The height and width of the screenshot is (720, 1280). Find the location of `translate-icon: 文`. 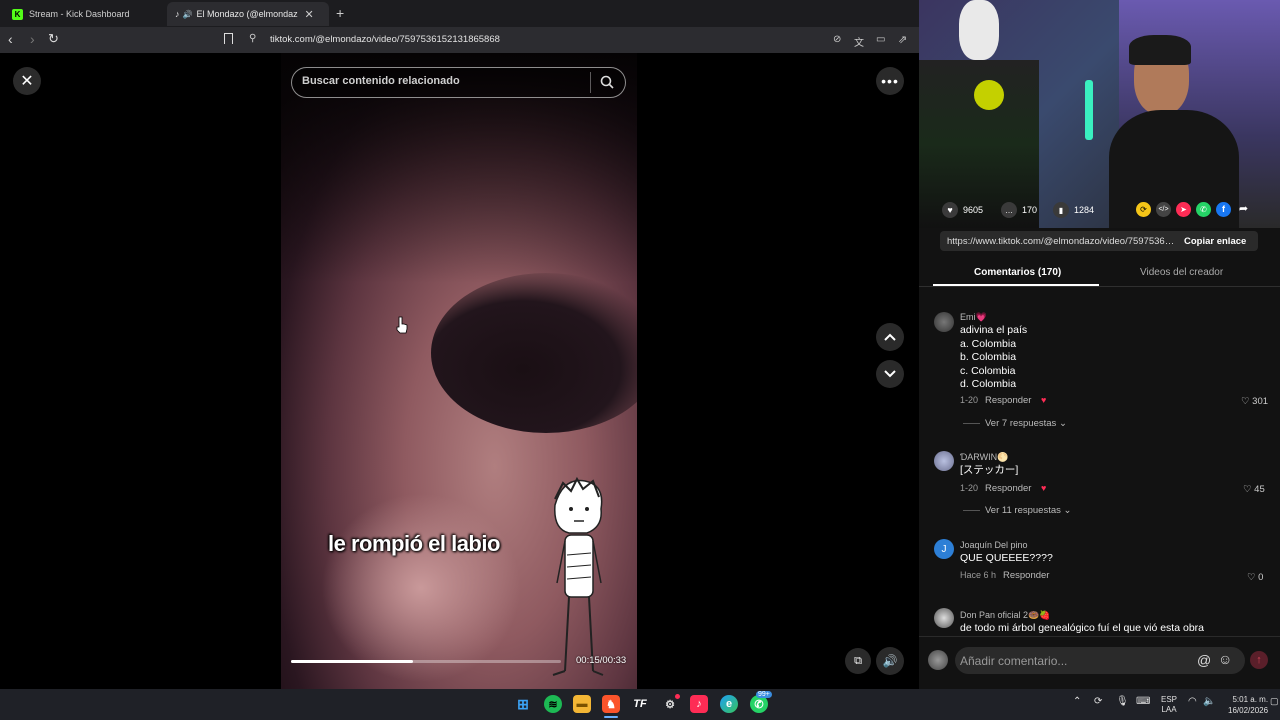

translate-icon: 文 is located at coordinates (859, 41).